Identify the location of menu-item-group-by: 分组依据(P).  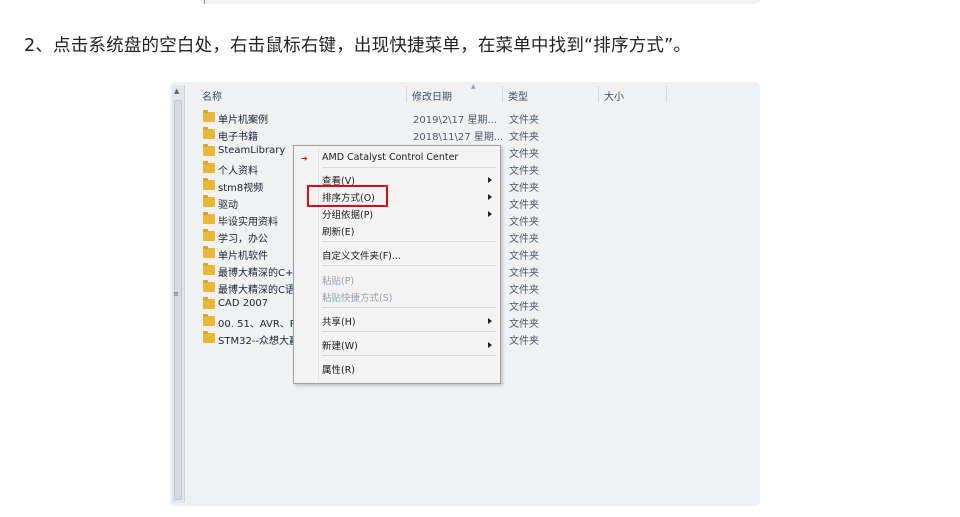
(347, 214).